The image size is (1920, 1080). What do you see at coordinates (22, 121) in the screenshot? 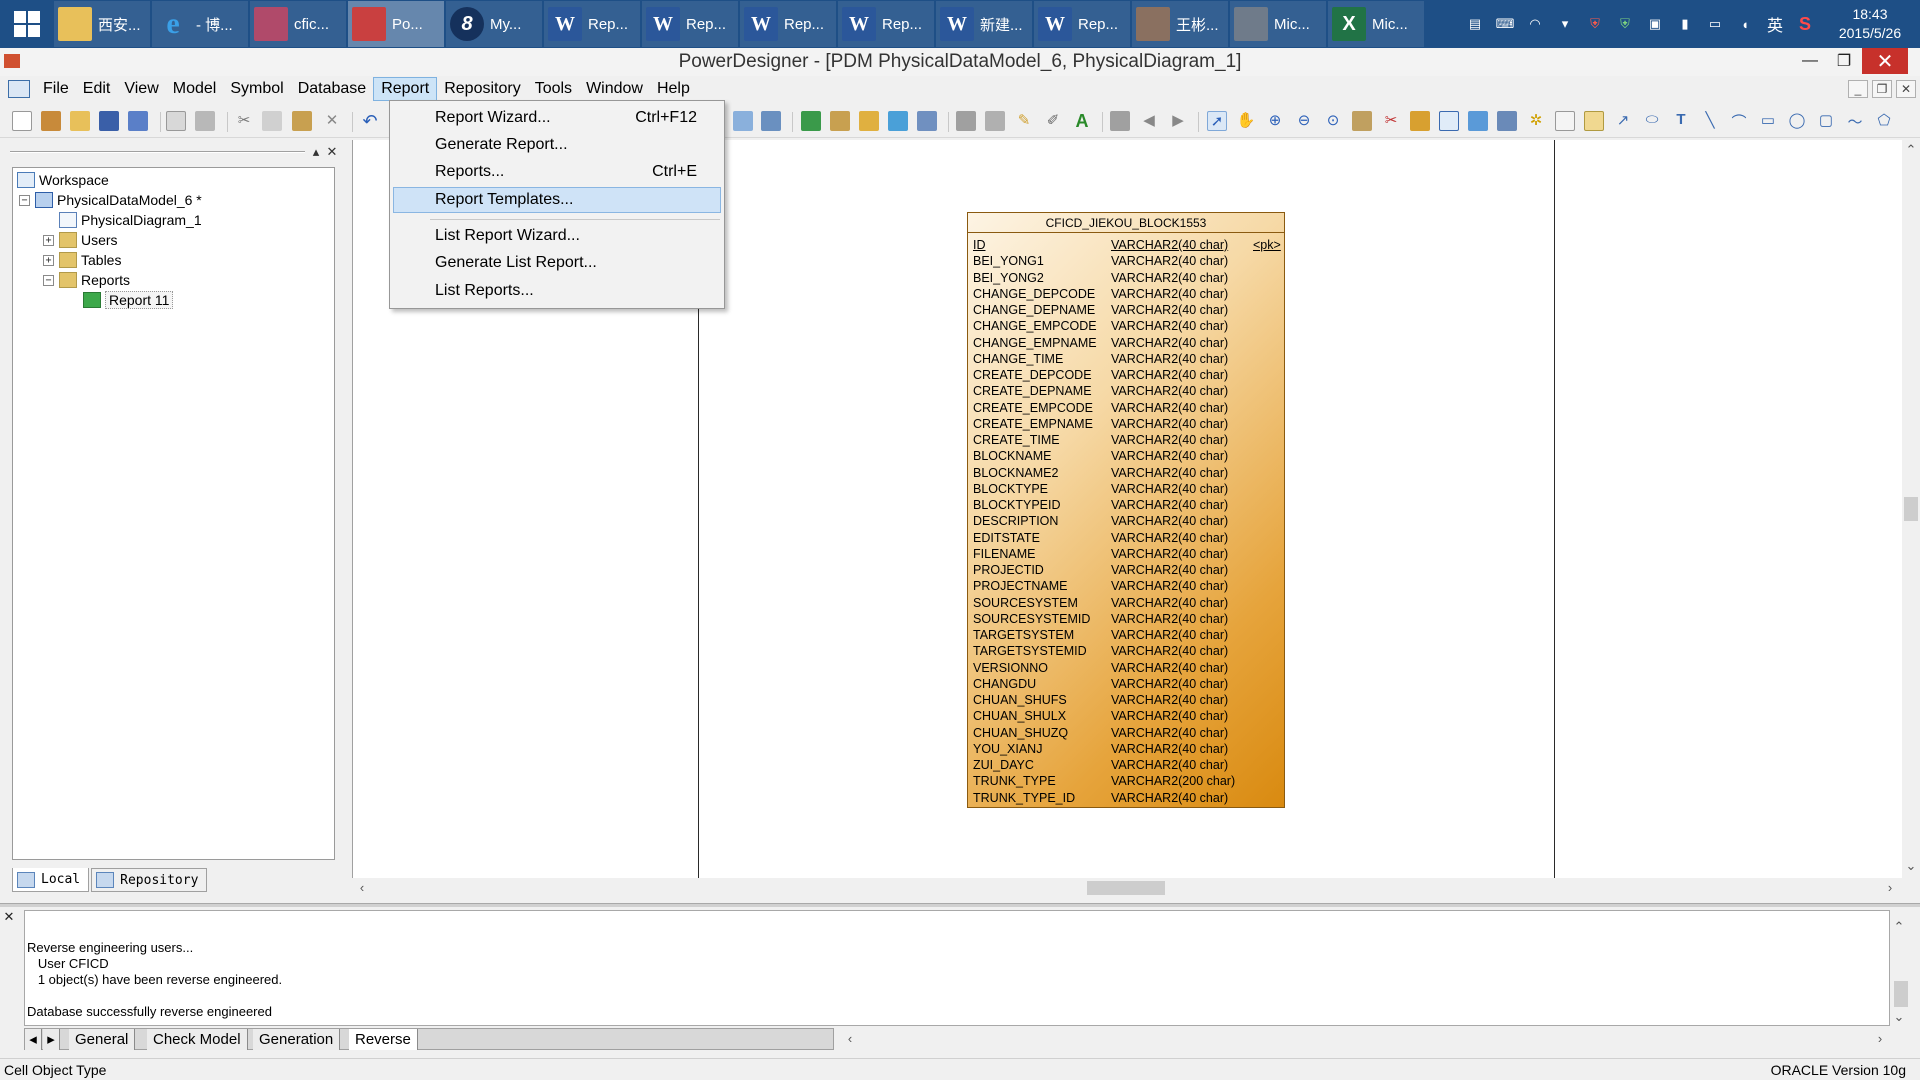
I see `new-icon` at bounding box center [22, 121].